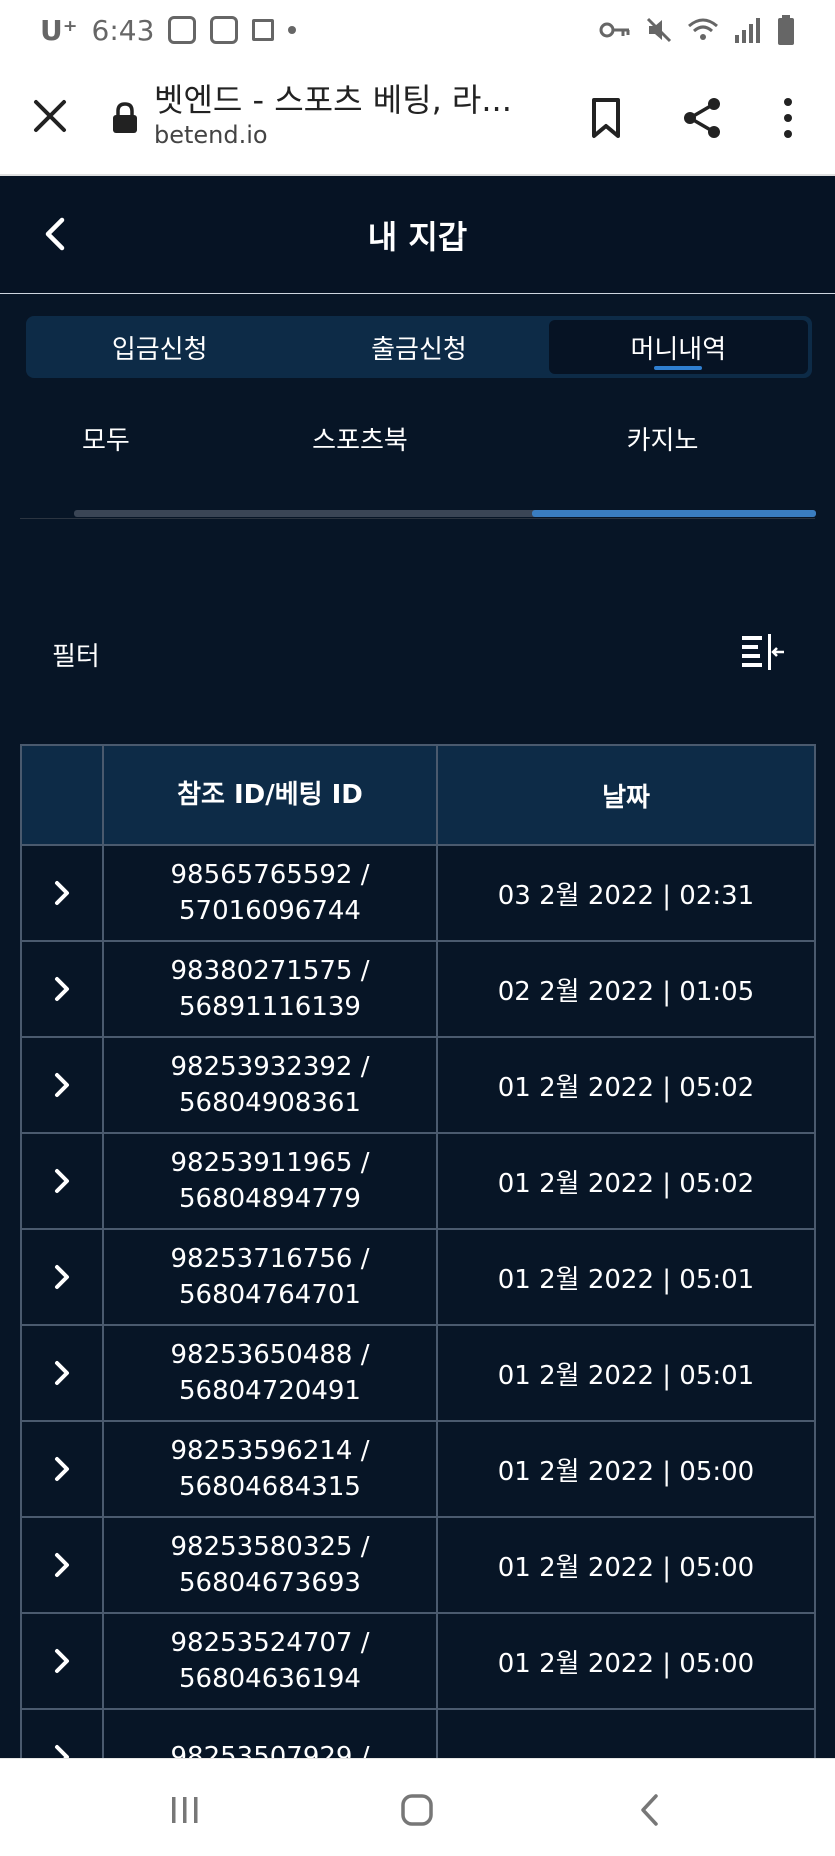 This screenshot has height=1856, width=835. What do you see at coordinates (270, 1487) in the screenshot?
I see `bet-id: 56804684315` at bounding box center [270, 1487].